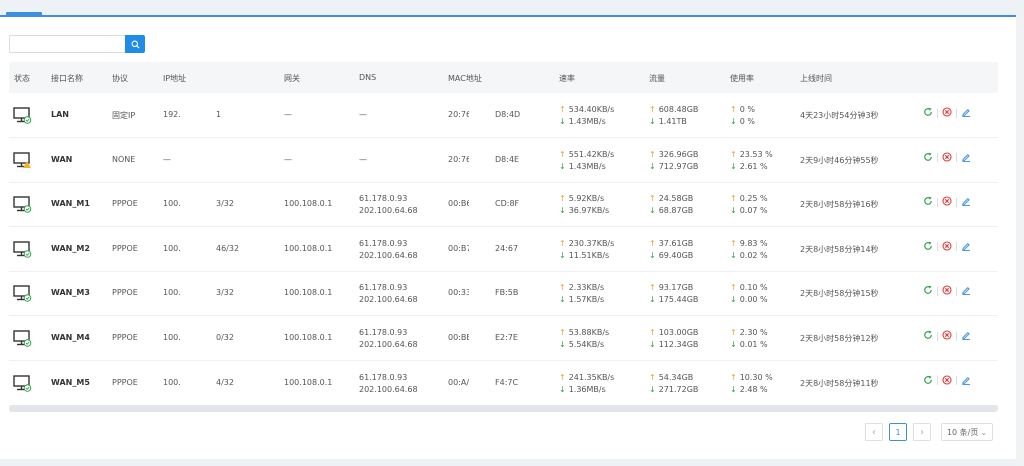 This screenshot has height=466, width=1024. What do you see at coordinates (668, 121) in the screenshot?
I see `traffic-down: ↓ 1.41TB` at bounding box center [668, 121].